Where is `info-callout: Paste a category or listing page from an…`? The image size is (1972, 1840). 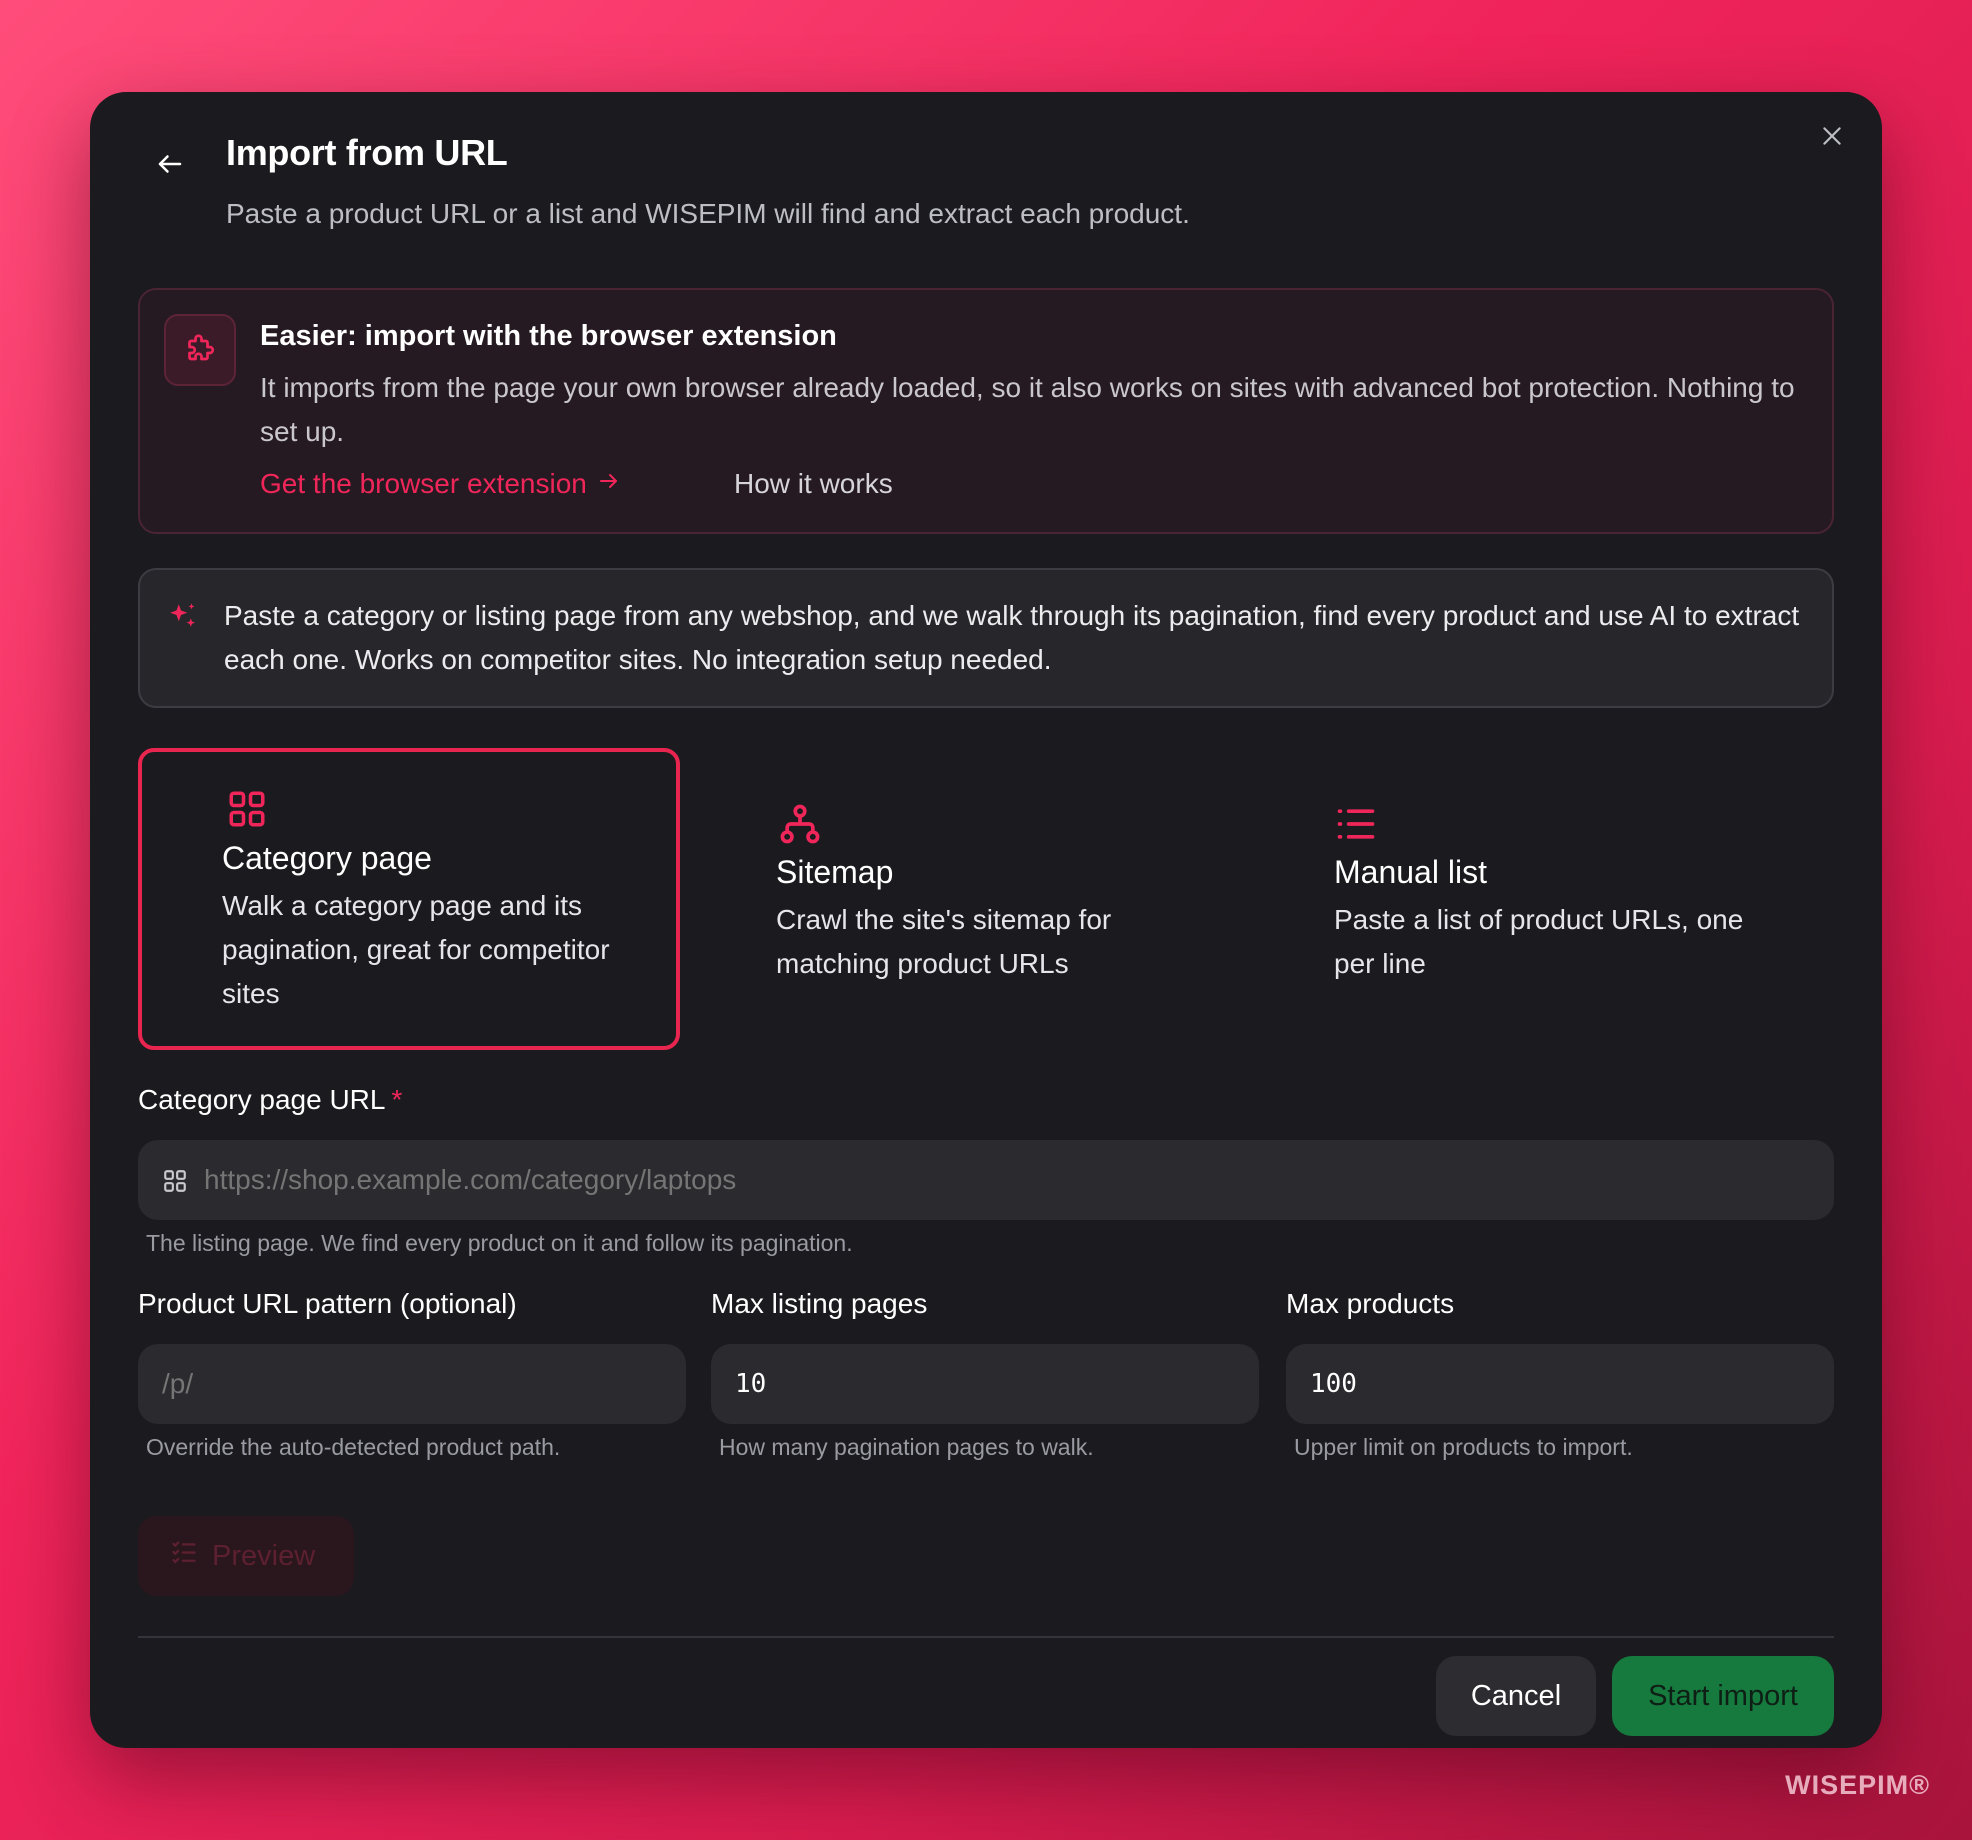
info-callout: Paste a category or listing page from an… is located at coordinates (986, 638).